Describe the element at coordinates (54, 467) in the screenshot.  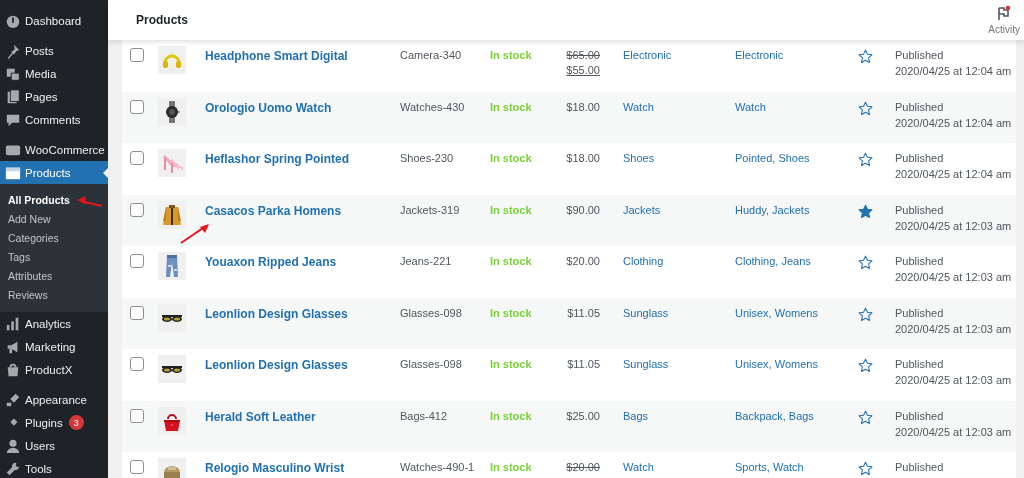
I see `menu-item: Tools` at that location.